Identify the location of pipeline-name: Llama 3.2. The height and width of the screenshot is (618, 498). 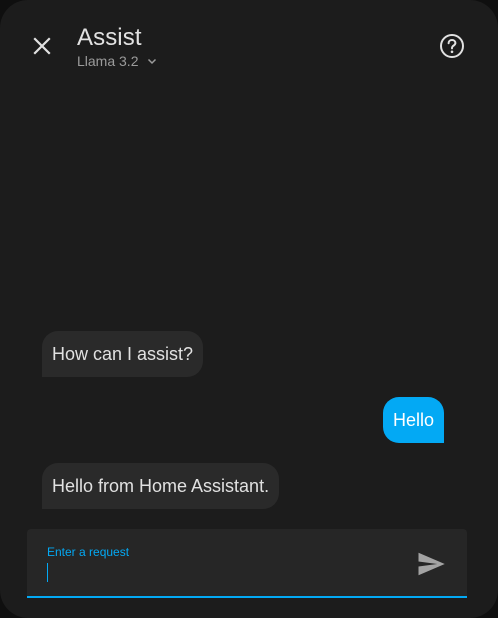
(108, 61).